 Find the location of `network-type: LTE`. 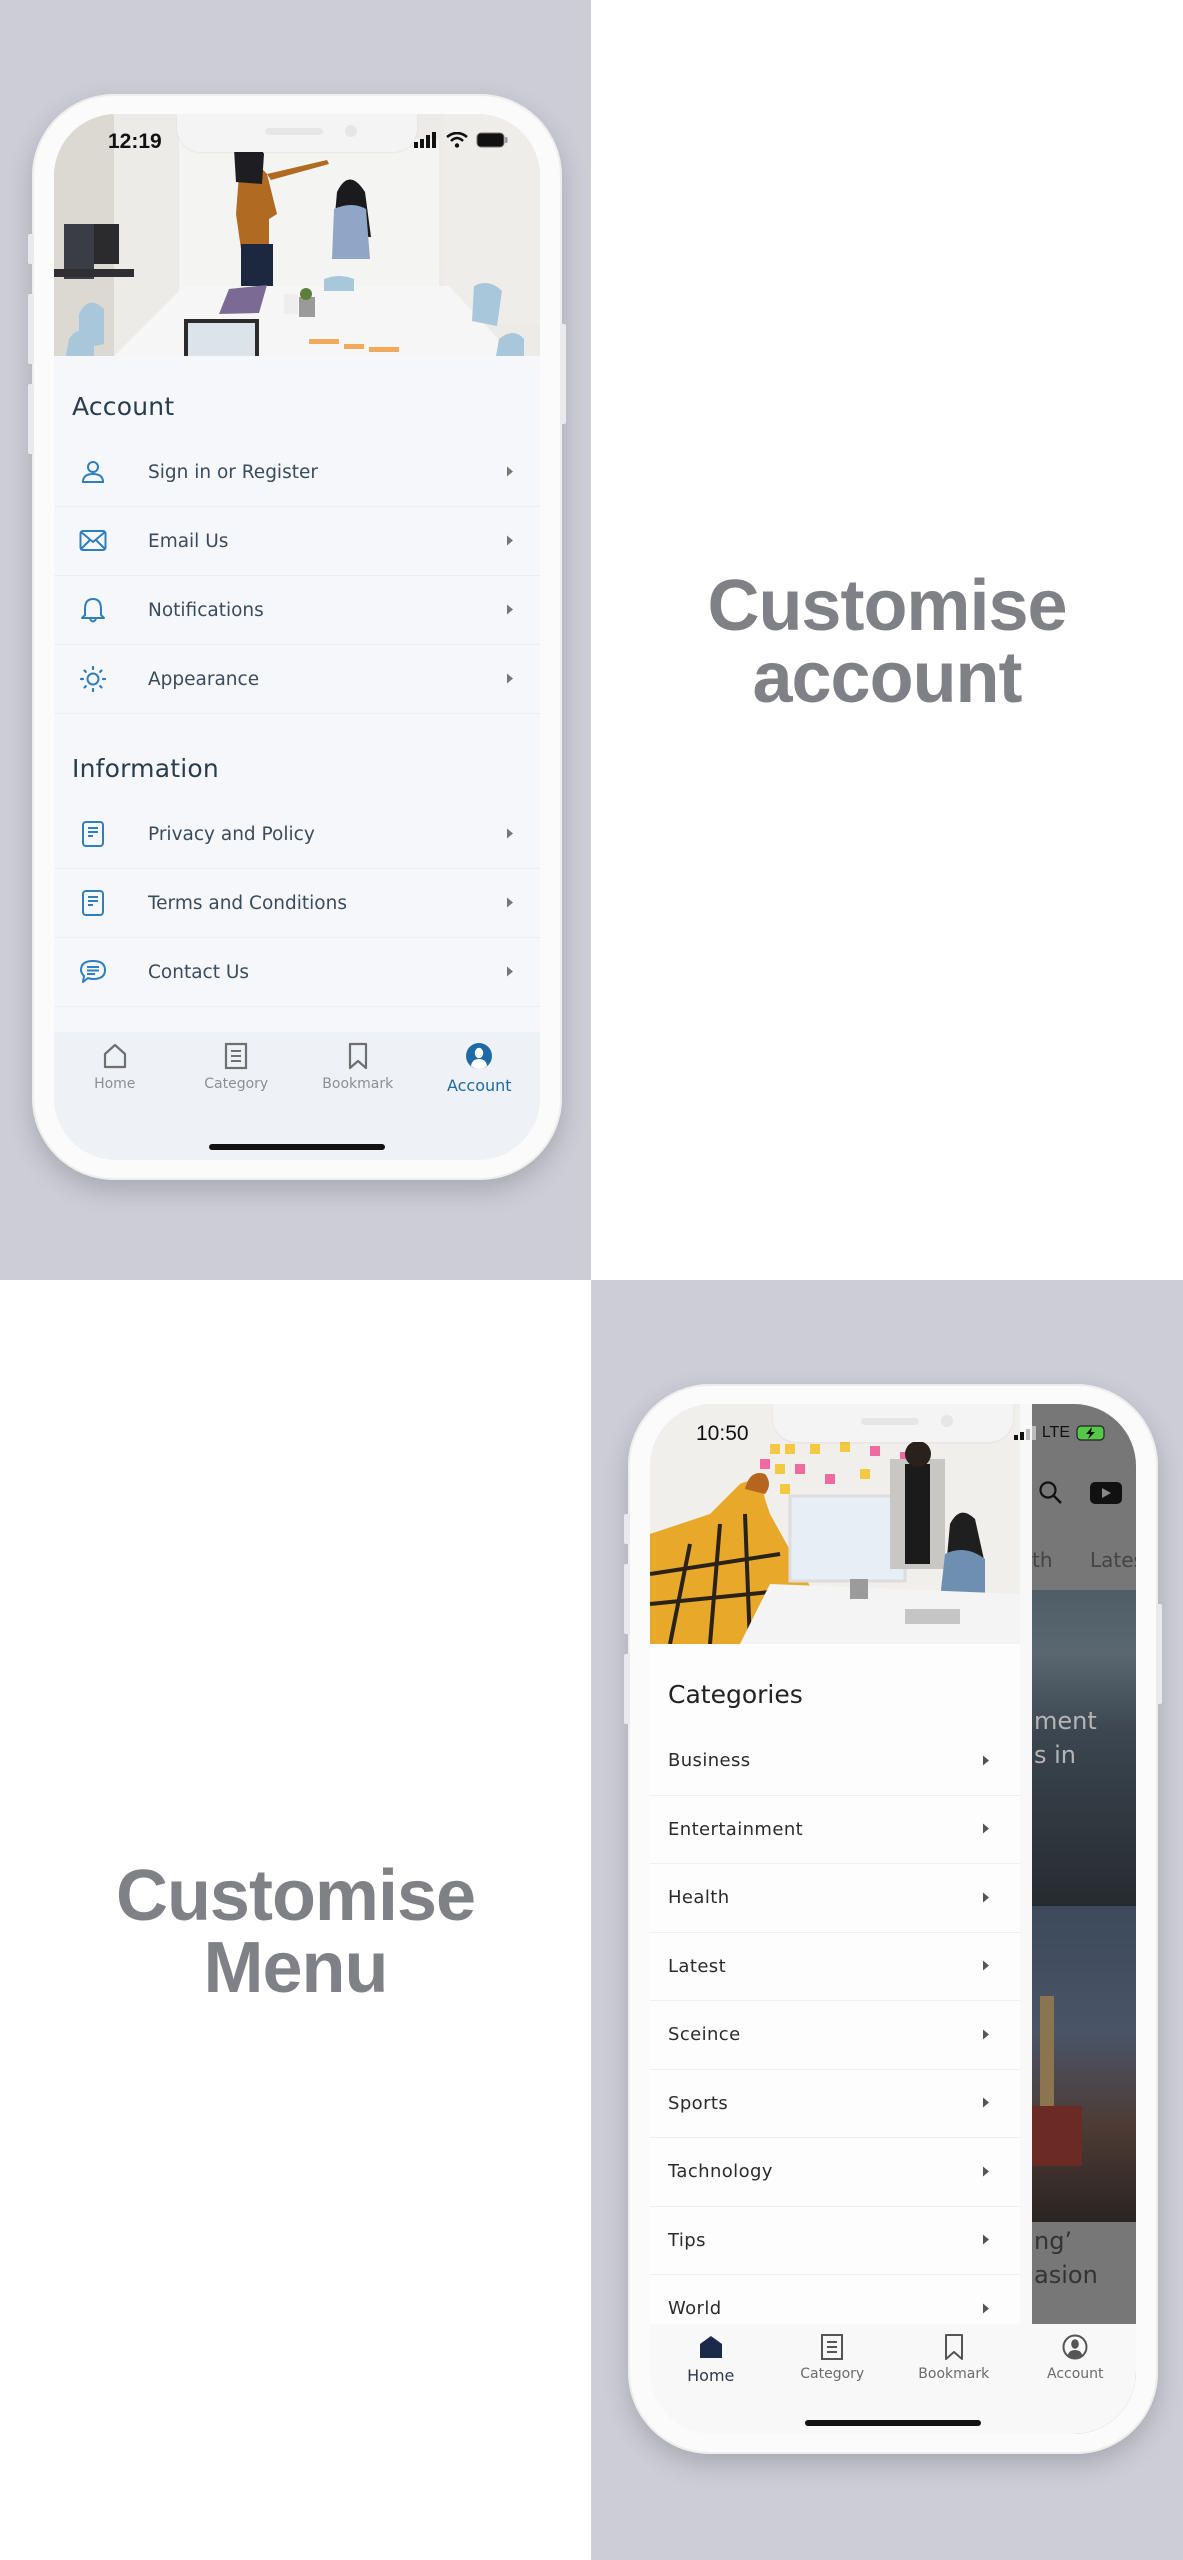

network-type: LTE is located at coordinates (1055, 1432).